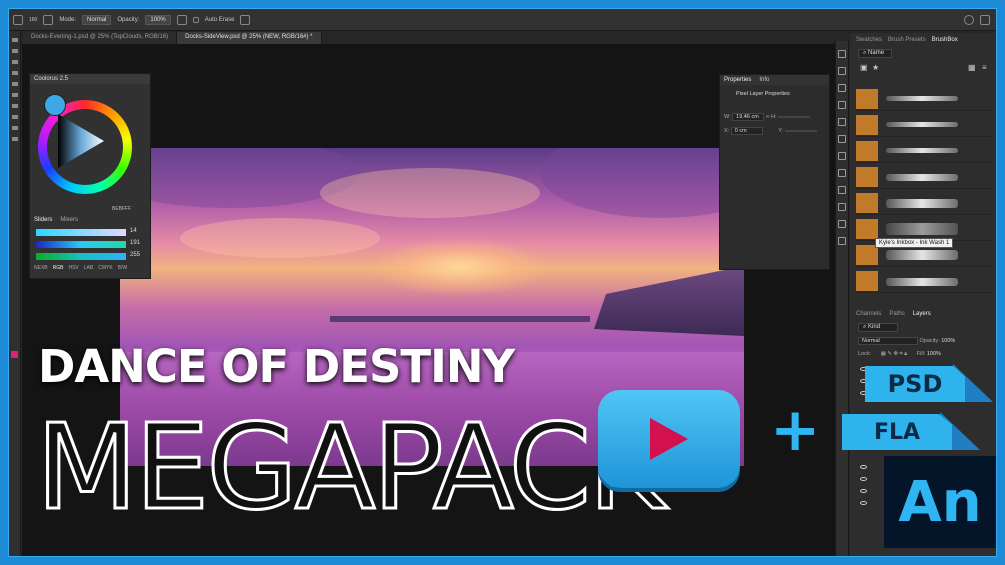 The image size is (1005, 565). Describe the element at coordinates (972, 67) in the screenshot. I see `grid-view-icon: ▦` at that location.